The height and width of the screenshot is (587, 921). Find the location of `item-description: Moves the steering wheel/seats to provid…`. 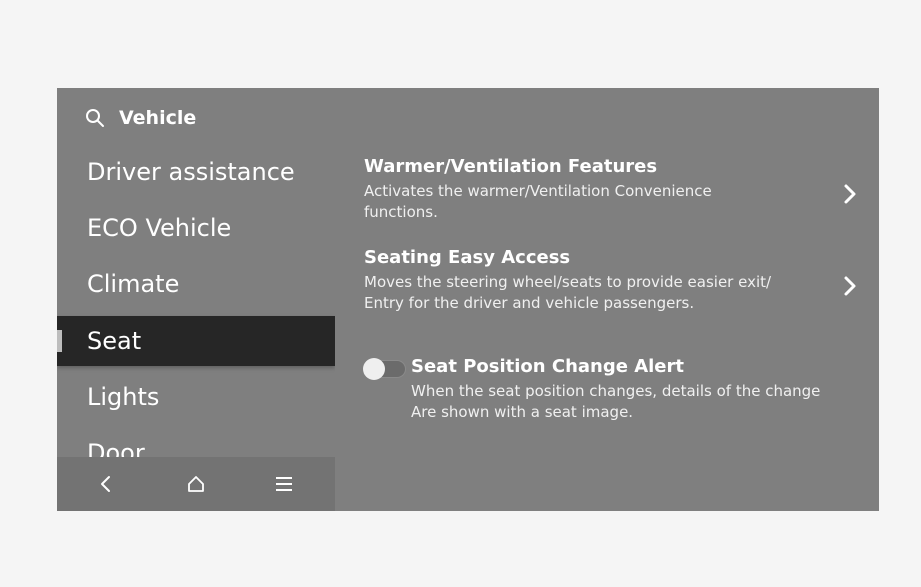

item-description: Moves the steering wheel/seats to provid… is located at coordinates (568, 292).